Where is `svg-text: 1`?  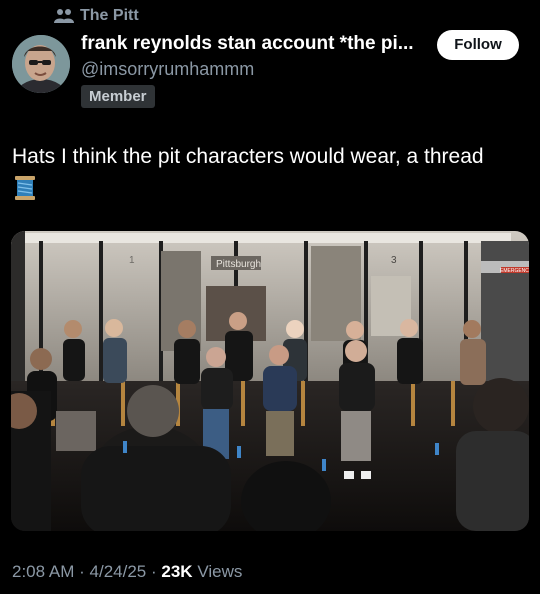
svg-text: 1 is located at coordinates (132, 260).